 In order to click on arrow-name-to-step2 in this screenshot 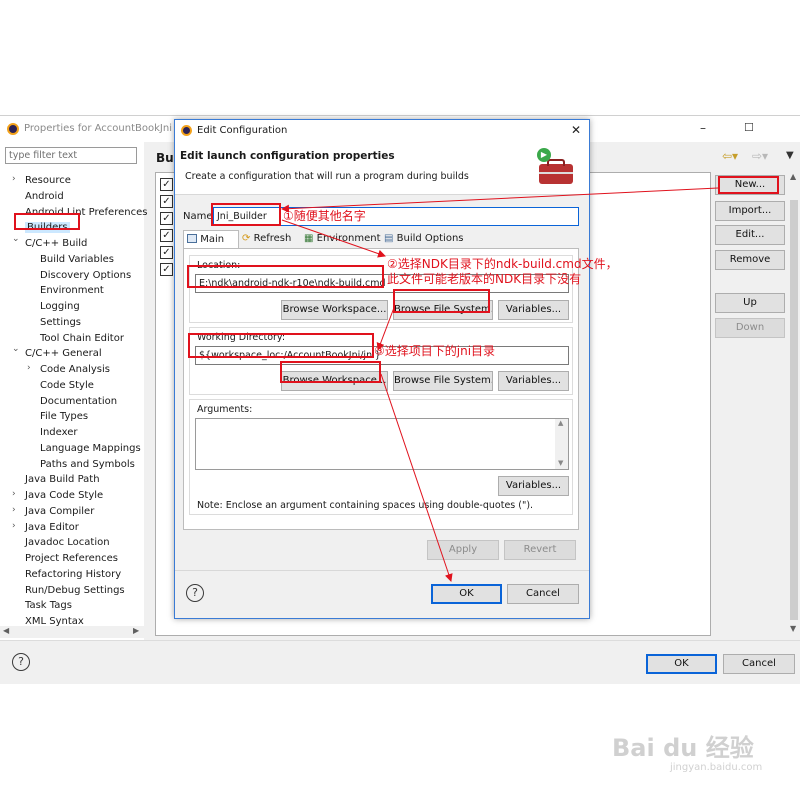, I will do `click(333, 238)`.